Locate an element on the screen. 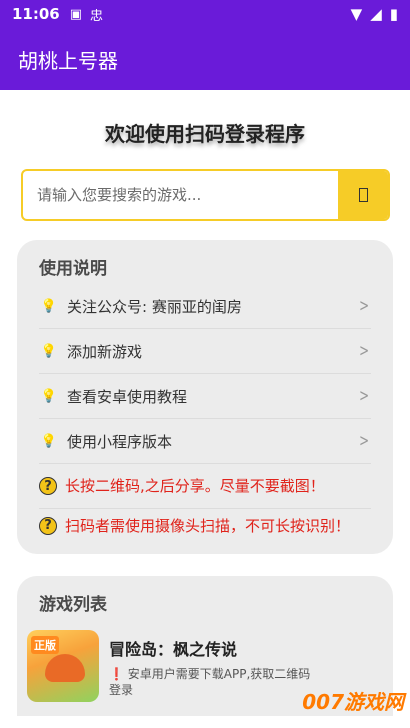 Image resolution: width=410 pixels, height=728 pixels. wifi-icon: ▼ is located at coordinates (356, 14).